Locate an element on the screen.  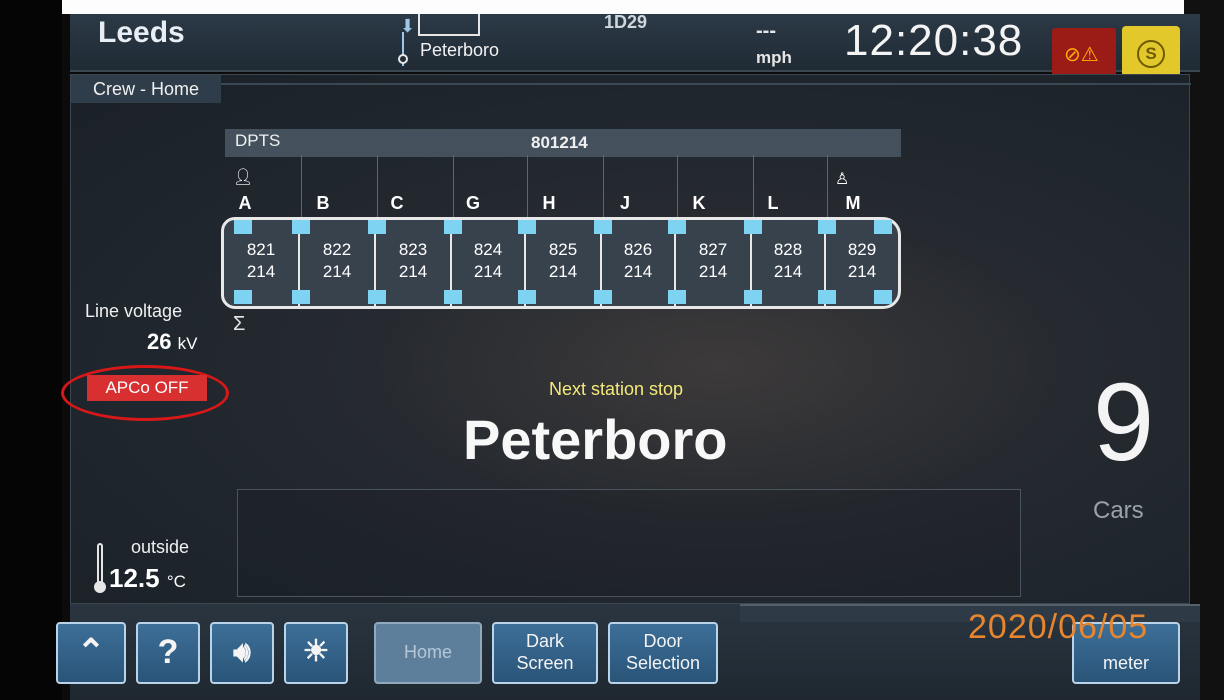
car-a: 821 214 is located at coordinates (262, 263).